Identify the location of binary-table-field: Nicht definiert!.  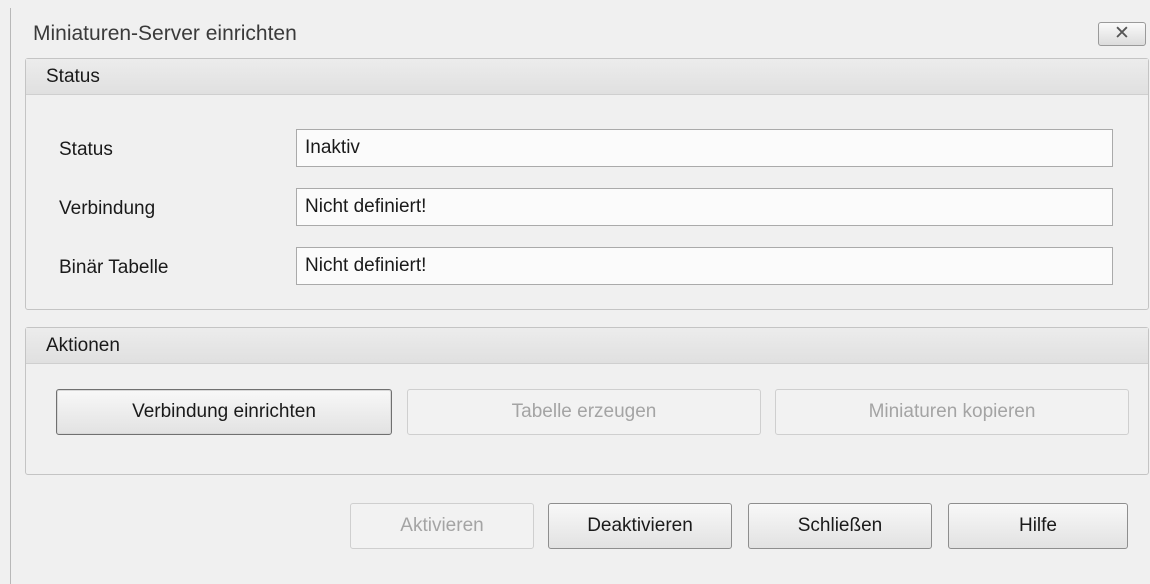
(704, 266).